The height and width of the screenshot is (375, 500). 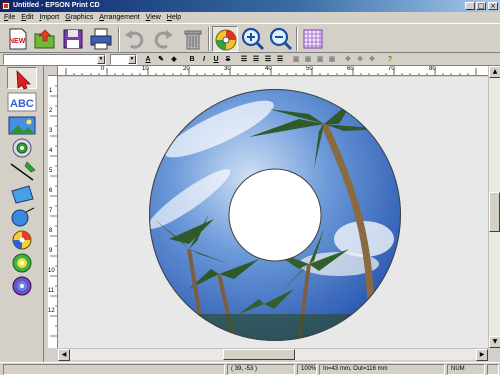 I want to click on disc-layout-button, so click(x=225, y=39).